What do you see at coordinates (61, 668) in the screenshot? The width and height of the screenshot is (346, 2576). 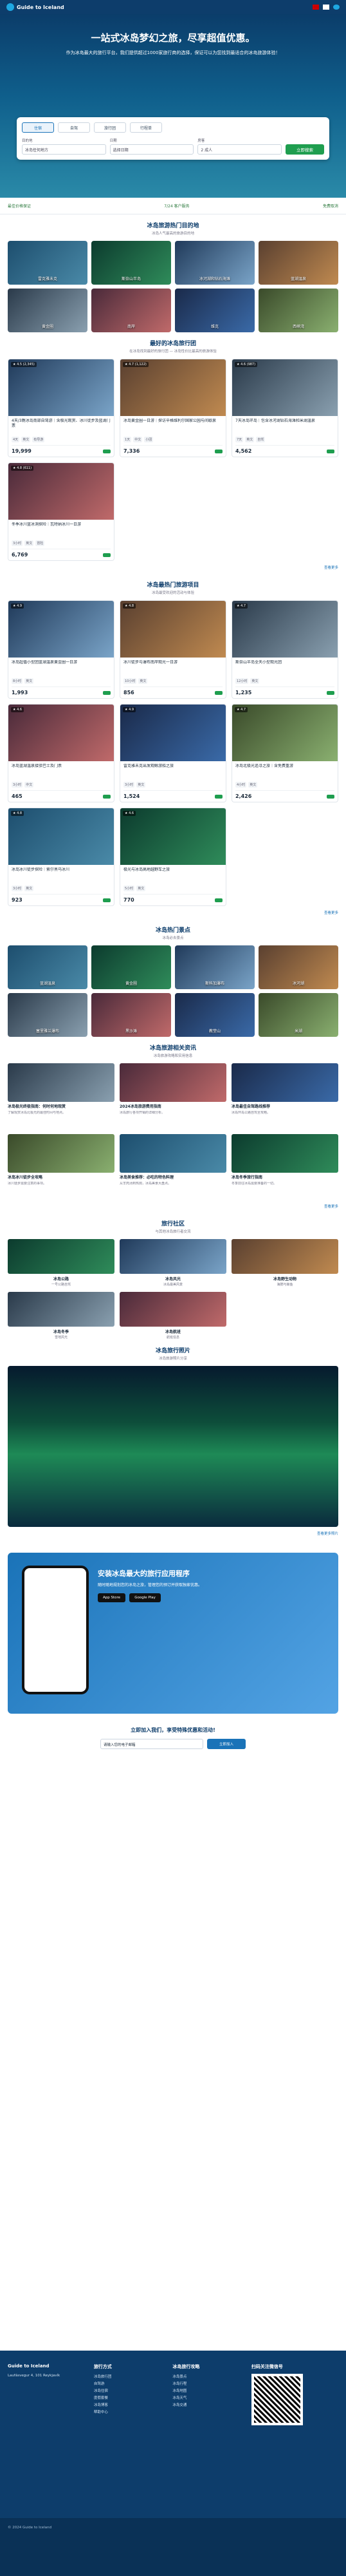 I see `tour-title: 冰岛超值小型团蓝湖温泉黄金圈一日游` at bounding box center [61, 668].